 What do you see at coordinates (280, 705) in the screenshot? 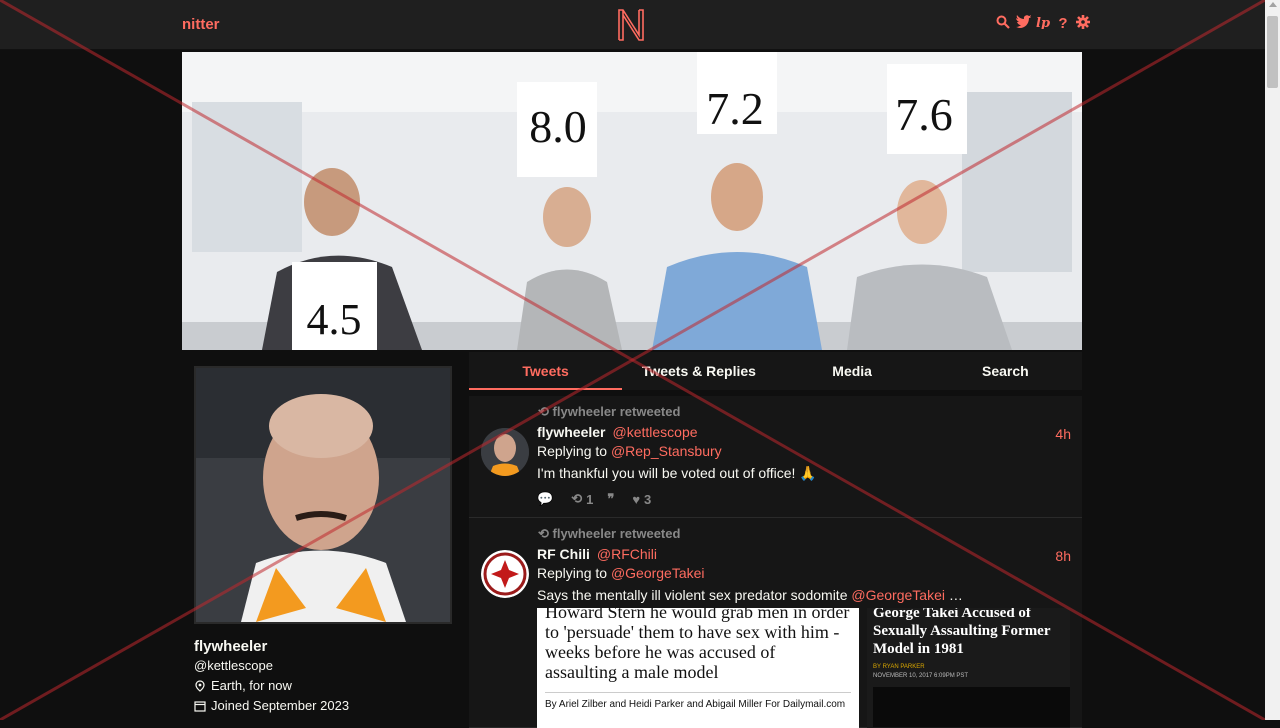
I see `profile-joined-text: Joined September 2023` at bounding box center [280, 705].